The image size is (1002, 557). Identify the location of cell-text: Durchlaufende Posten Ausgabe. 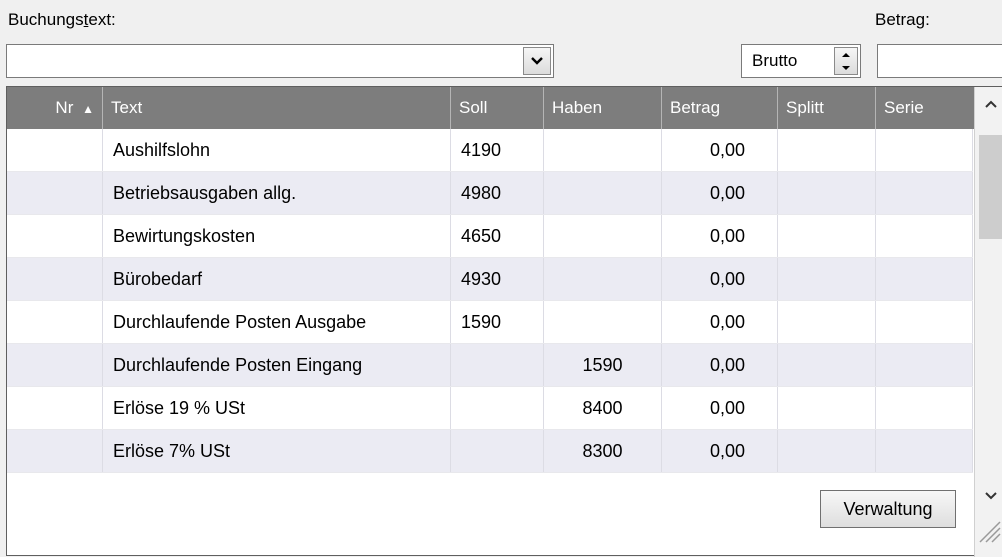
(277, 322).